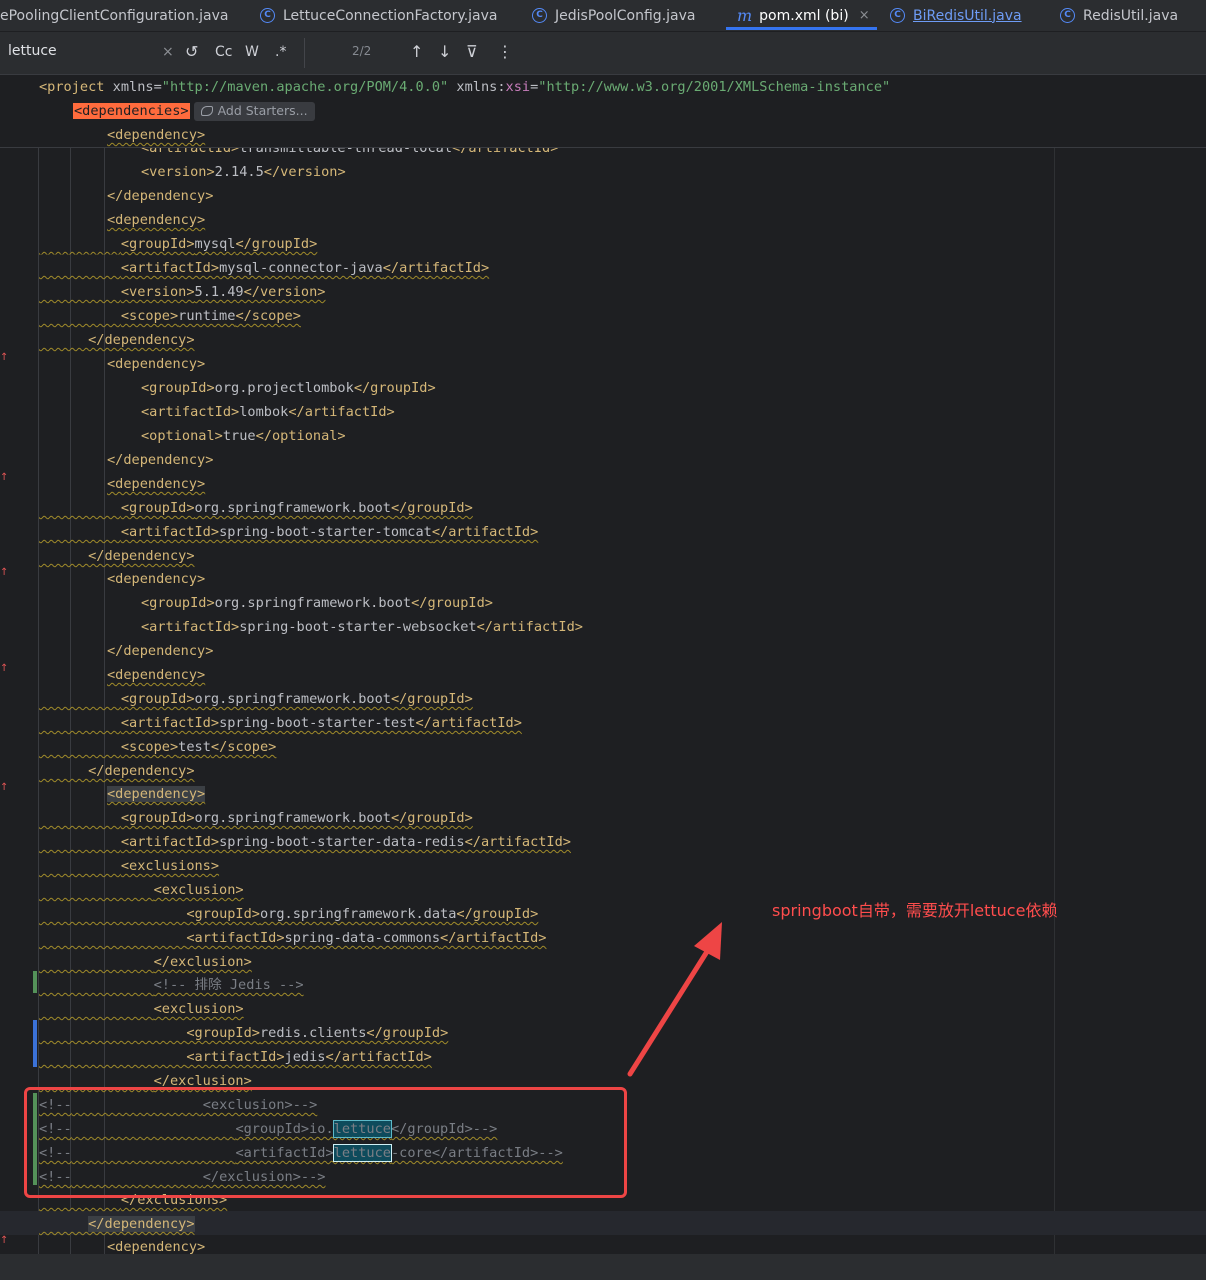 The image size is (1206, 1280). Describe the element at coordinates (1054, 665) in the screenshot. I see `right-margin-guide` at that location.